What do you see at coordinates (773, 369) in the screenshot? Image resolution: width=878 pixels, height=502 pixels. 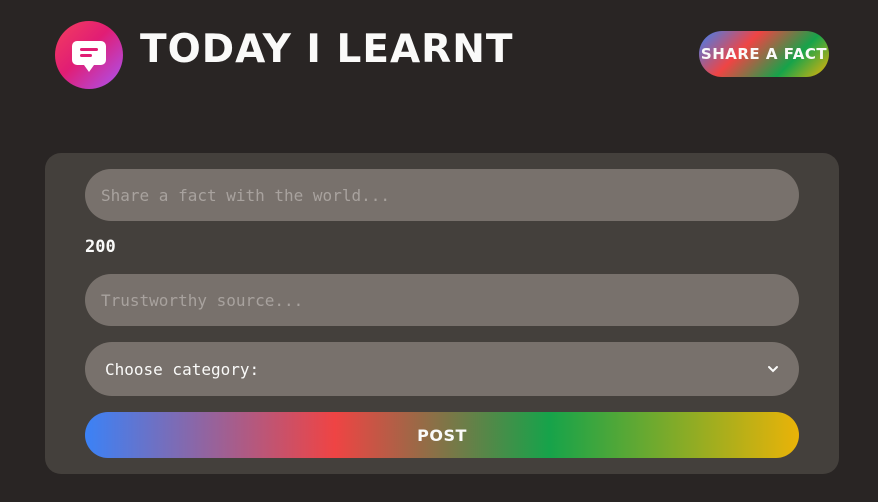 I see `chevron-down-icon` at bounding box center [773, 369].